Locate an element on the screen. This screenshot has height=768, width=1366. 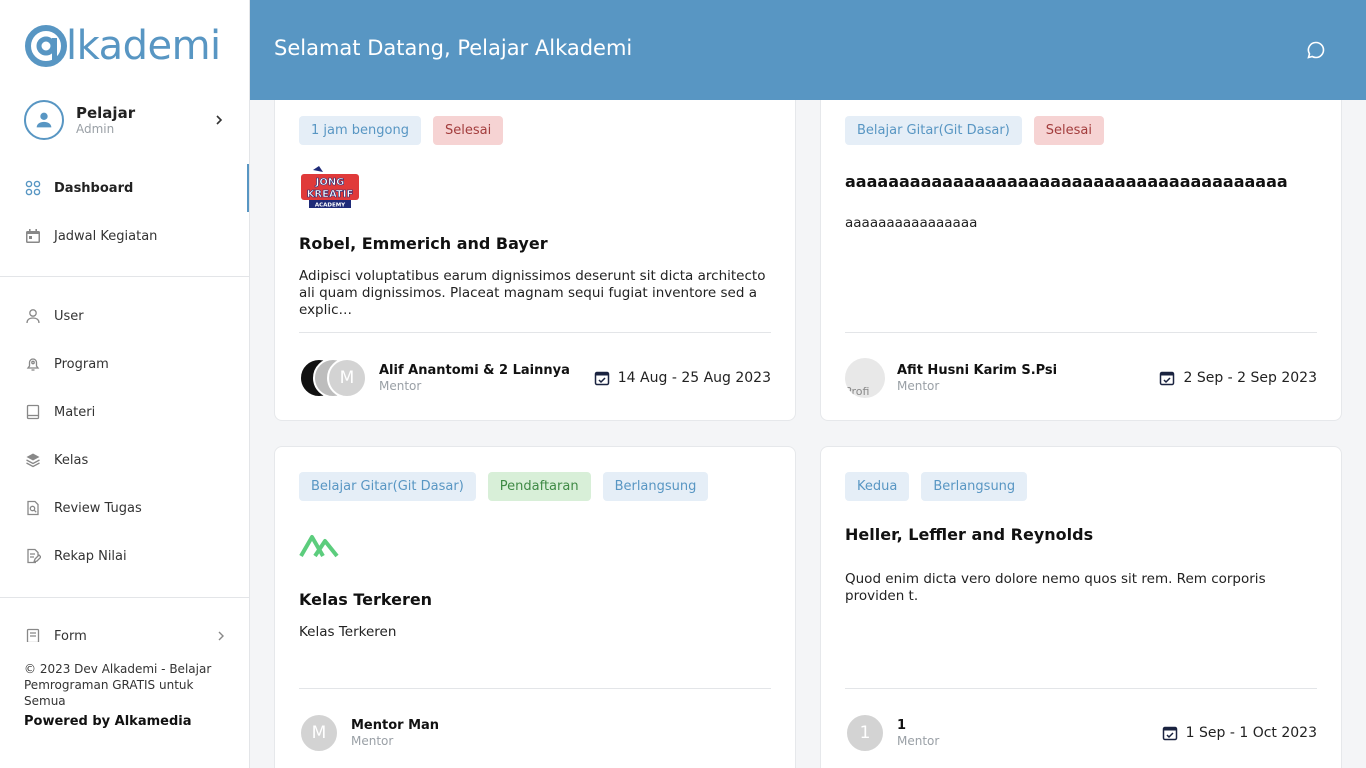
sidebar-item-jadwal: Jadwal Kegiatan is located at coordinates (124, 236).